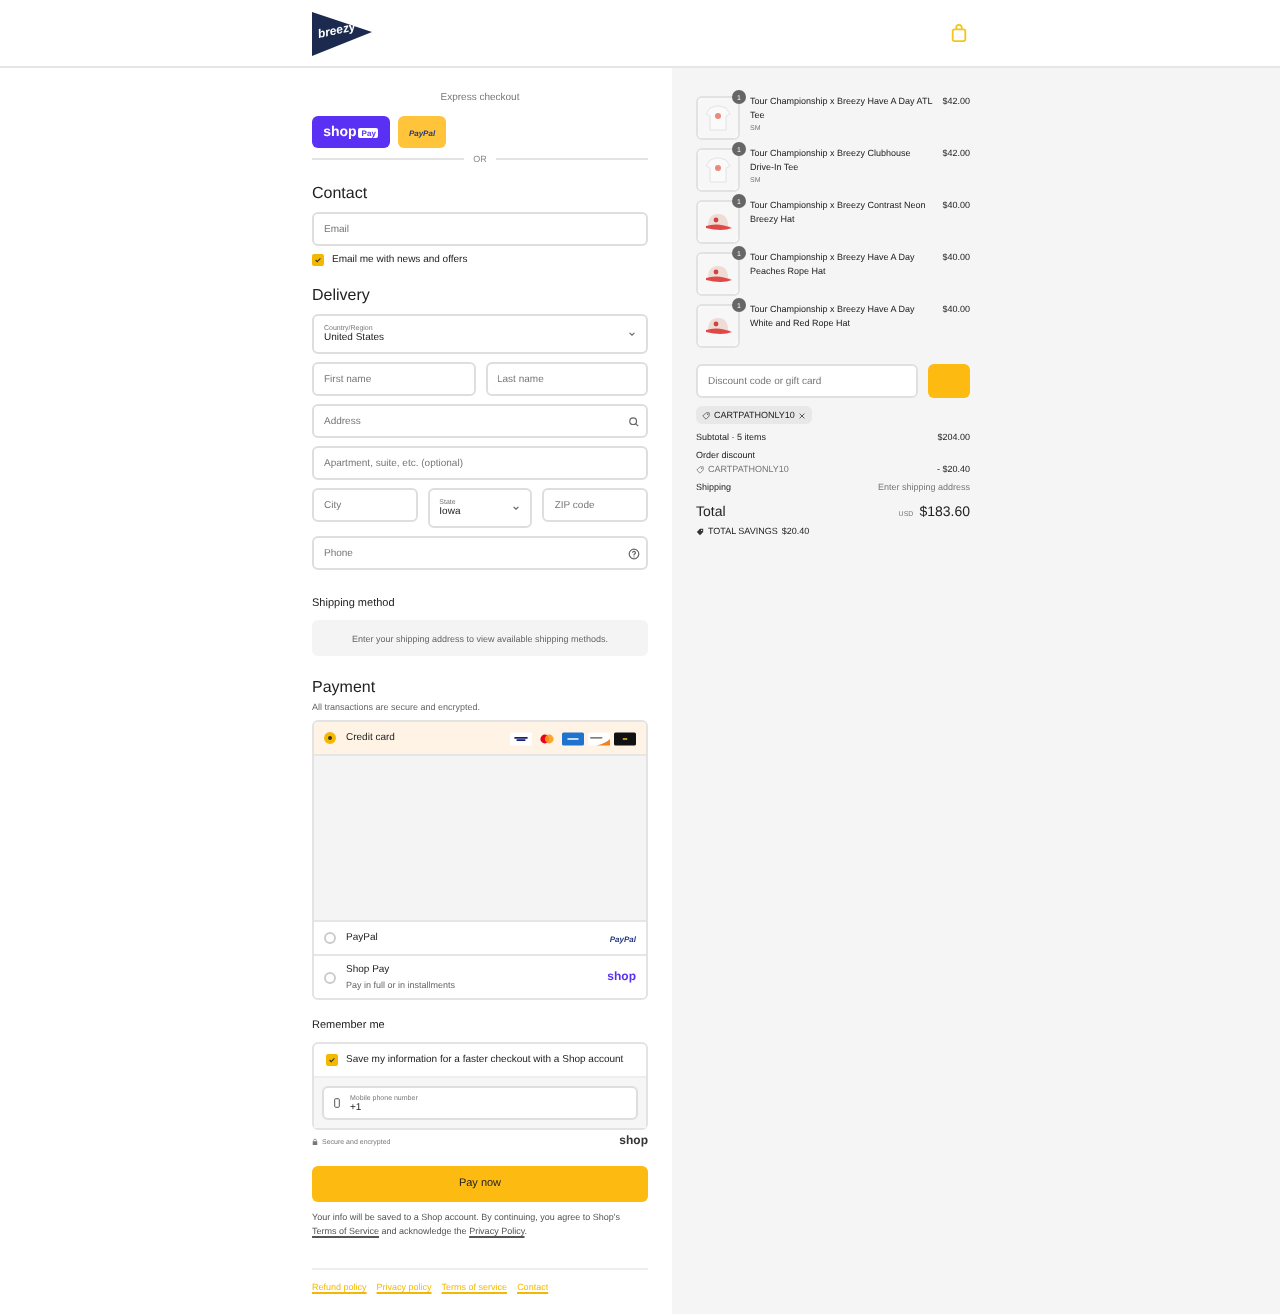 Image resolution: width=1280 pixels, height=1314 pixels. What do you see at coordinates (341, 193) in the screenshot?
I see `section-heading: Contact` at bounding box center [341, 193].